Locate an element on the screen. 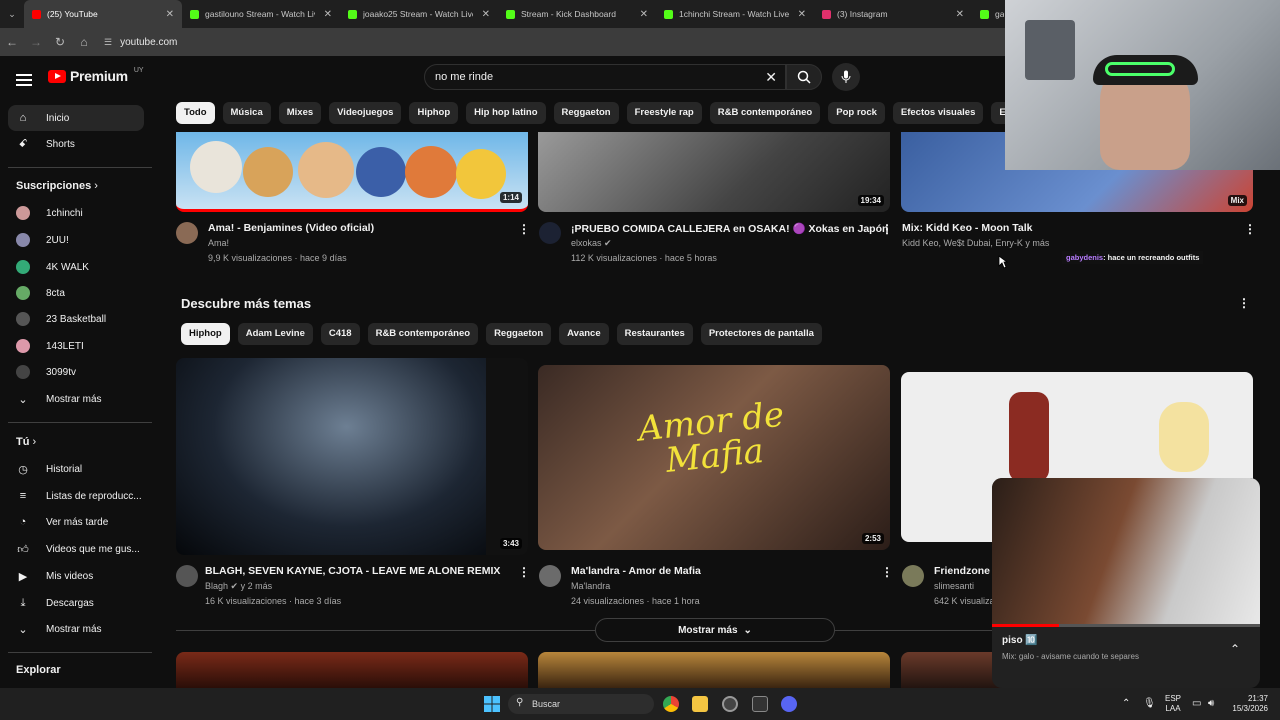  chip: Música is located at coordinates (246, 113).